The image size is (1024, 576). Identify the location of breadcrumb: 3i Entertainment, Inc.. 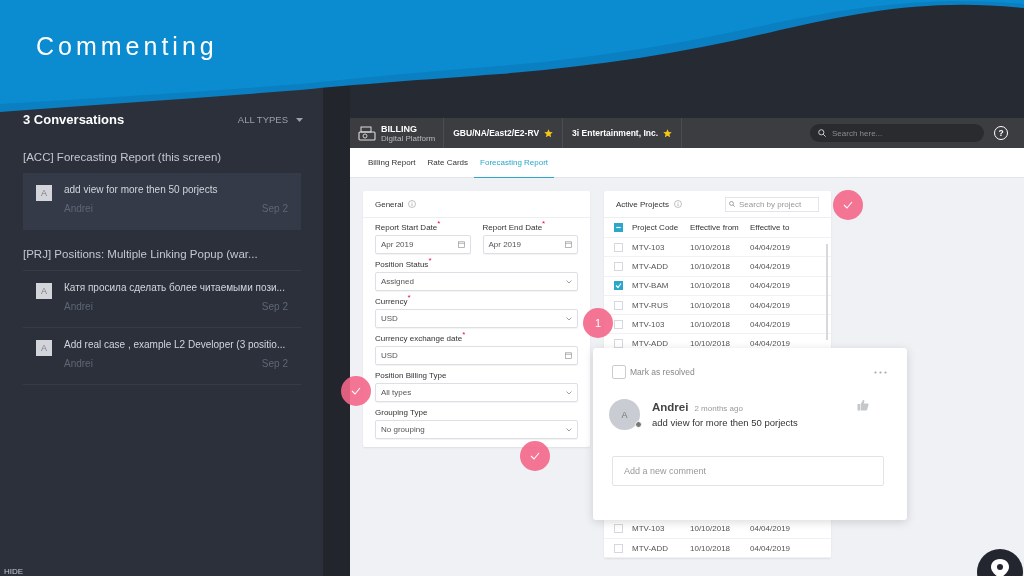
(615, 133).